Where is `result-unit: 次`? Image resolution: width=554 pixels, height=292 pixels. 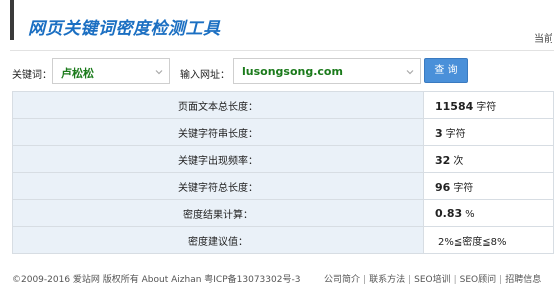 result-unit: 次 is located at coordinates (458, 161).